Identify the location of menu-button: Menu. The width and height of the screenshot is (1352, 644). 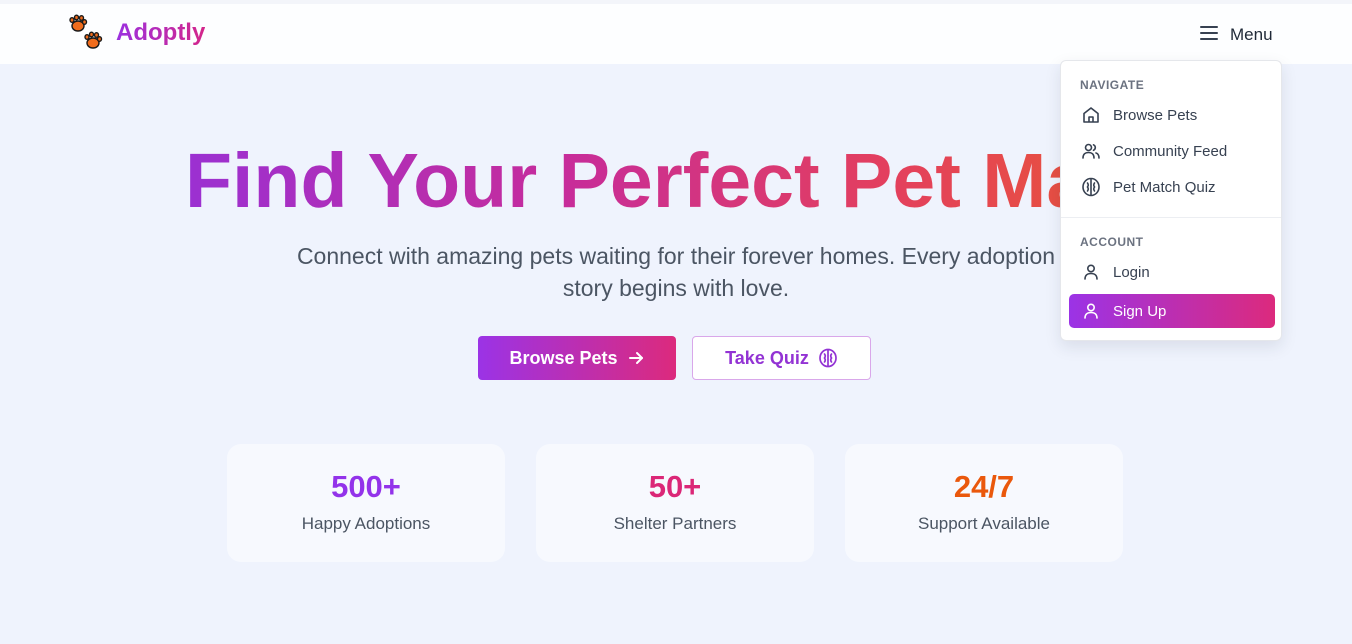
(1235, 35).